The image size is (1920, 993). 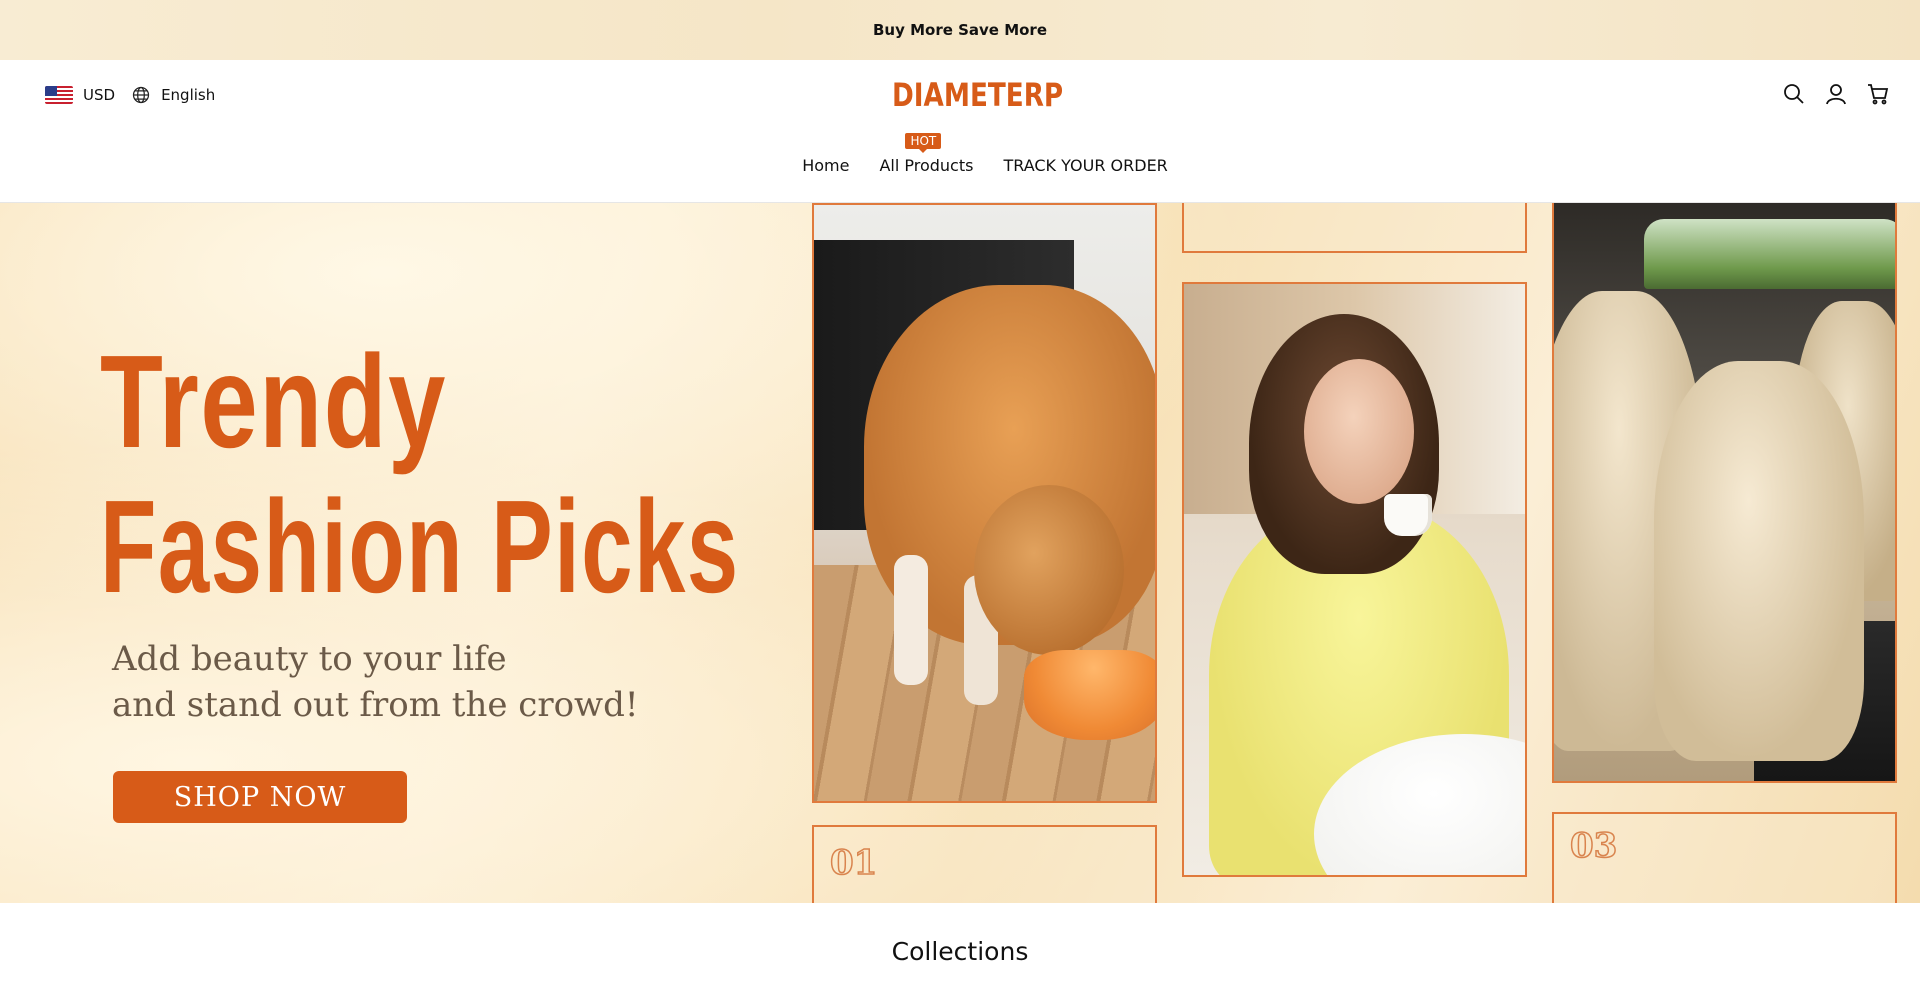 I want to click on hero-subtitle-line1: Add beauty to your life, so click(x=309, y=659).